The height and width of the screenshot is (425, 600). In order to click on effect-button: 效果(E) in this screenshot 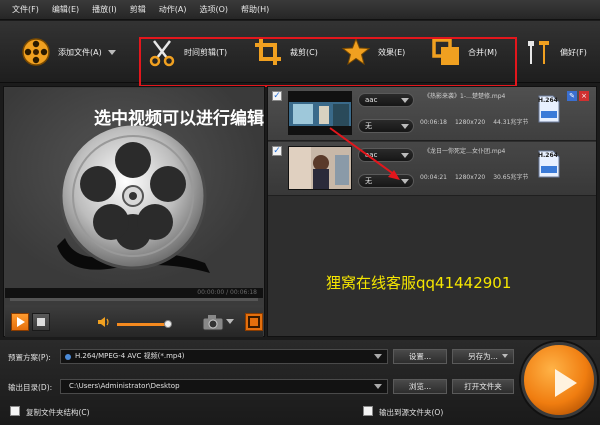, I will do `click(372, 52)`.